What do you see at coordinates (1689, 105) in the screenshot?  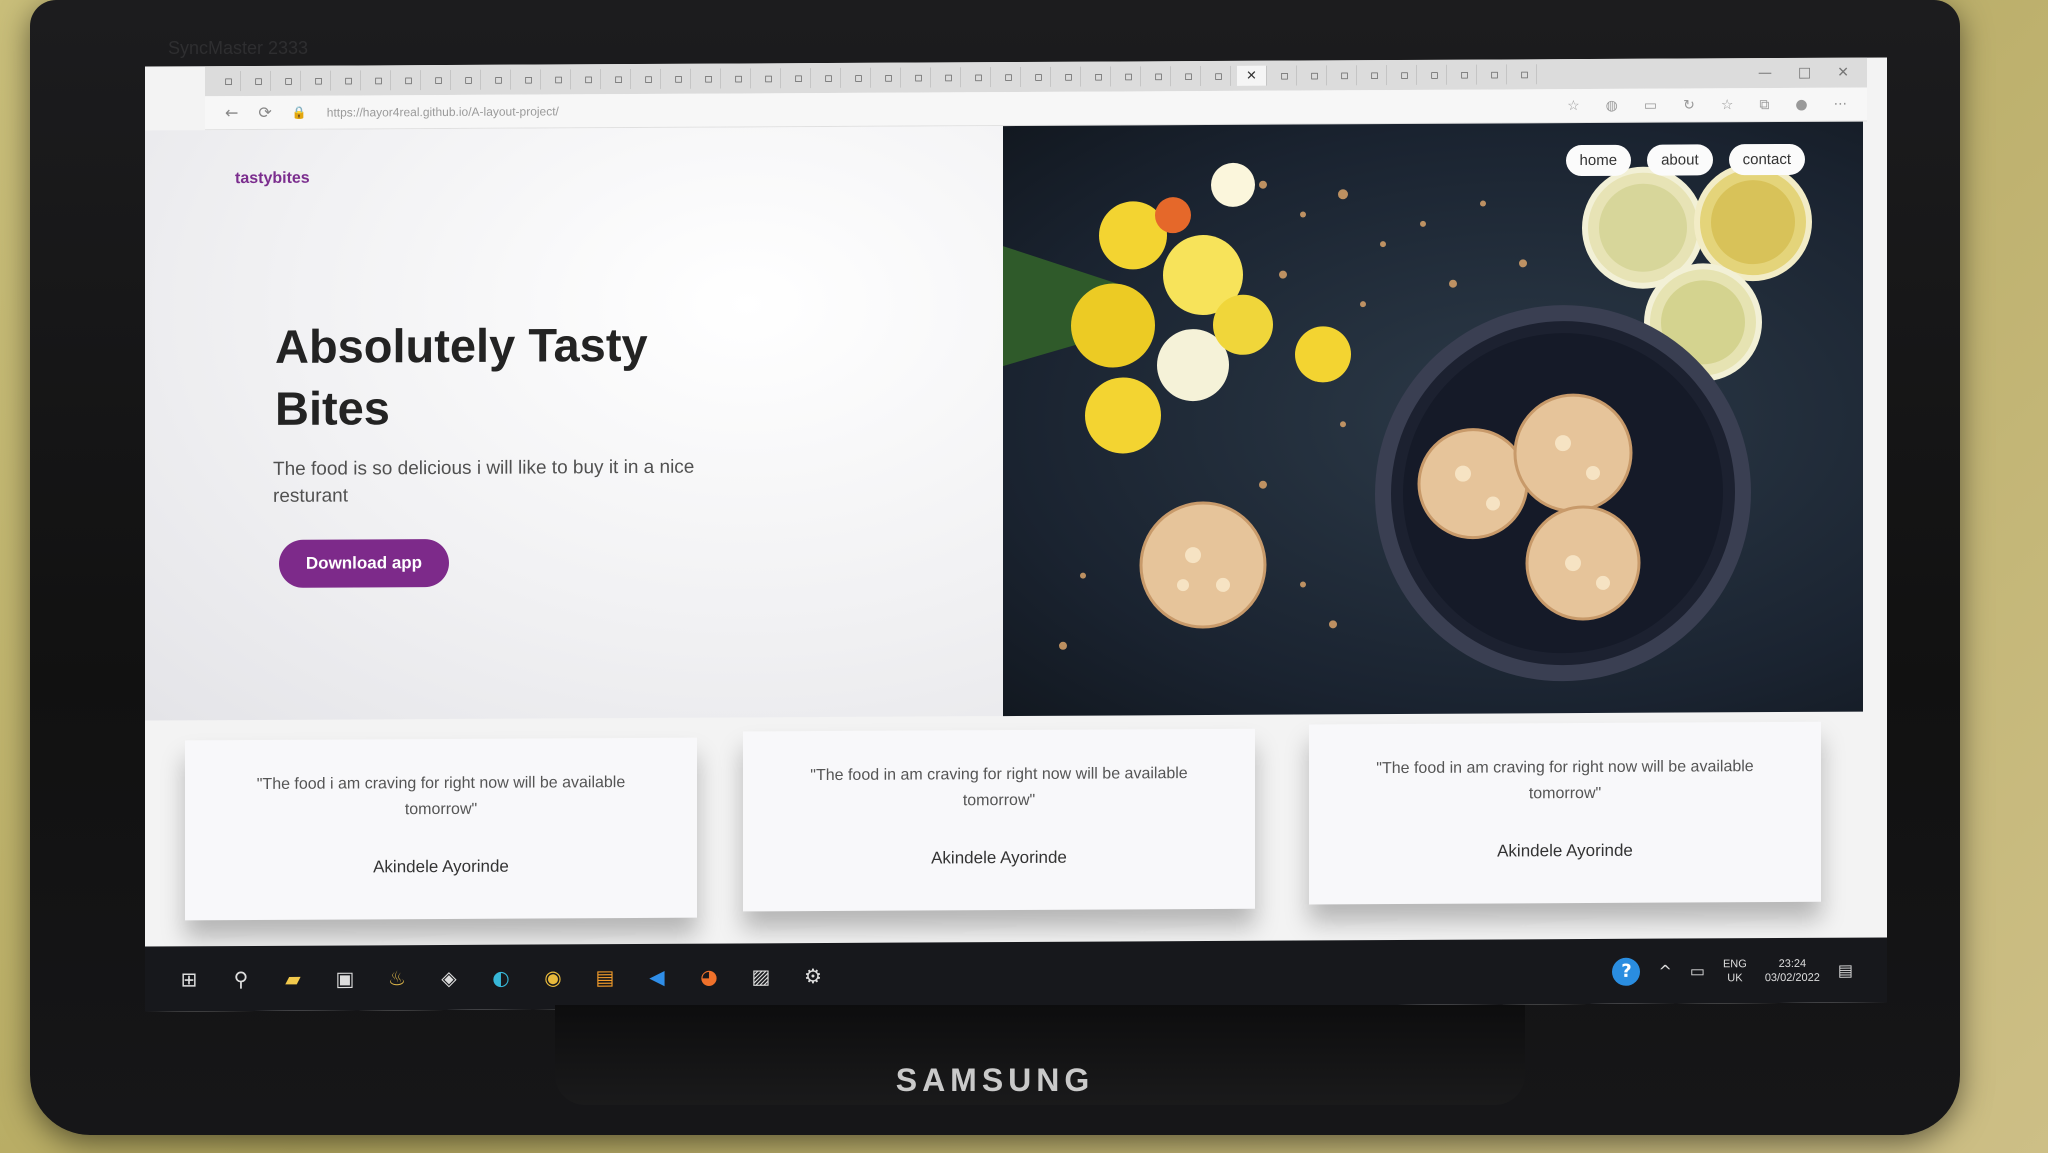 I see `refresh-icon: ↻` at bounding box center [1689, 105].